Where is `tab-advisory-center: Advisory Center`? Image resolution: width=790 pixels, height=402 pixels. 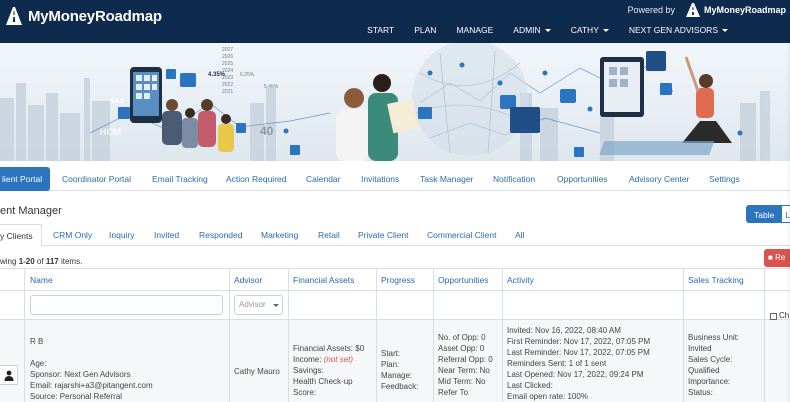
tab-advisory-center: Advisory Center is located at coordinates (659, 179).